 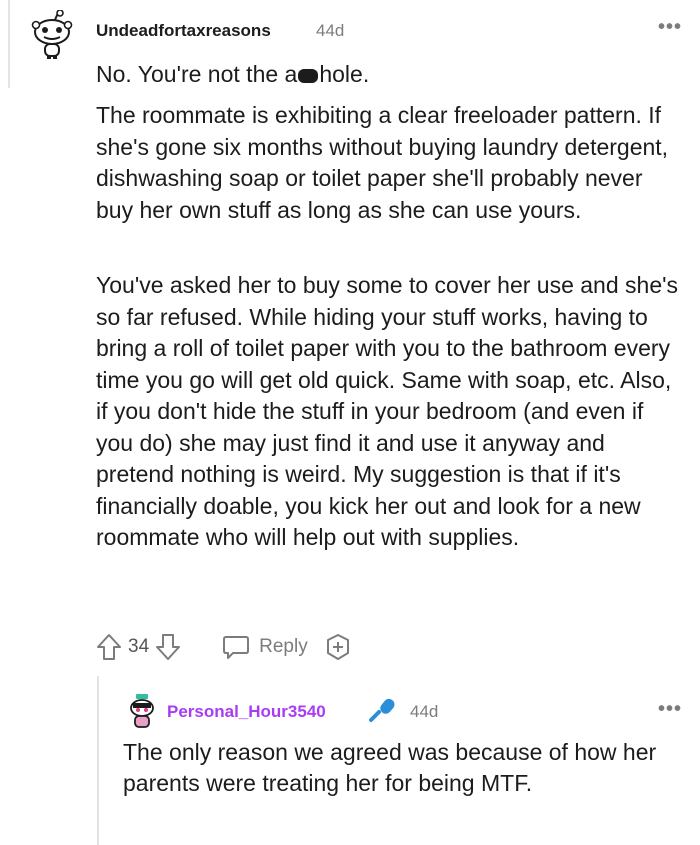 What do you see at coordinates (236, 647) in the screenshot?
I see `reply-icon` at bounding box center [236, 647].